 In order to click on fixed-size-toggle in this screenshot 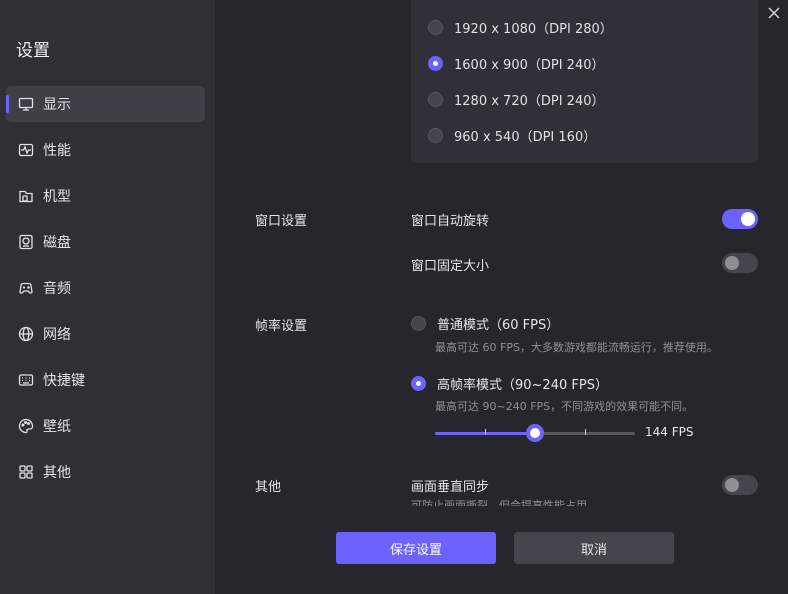, I will do `click(740, 263)`.